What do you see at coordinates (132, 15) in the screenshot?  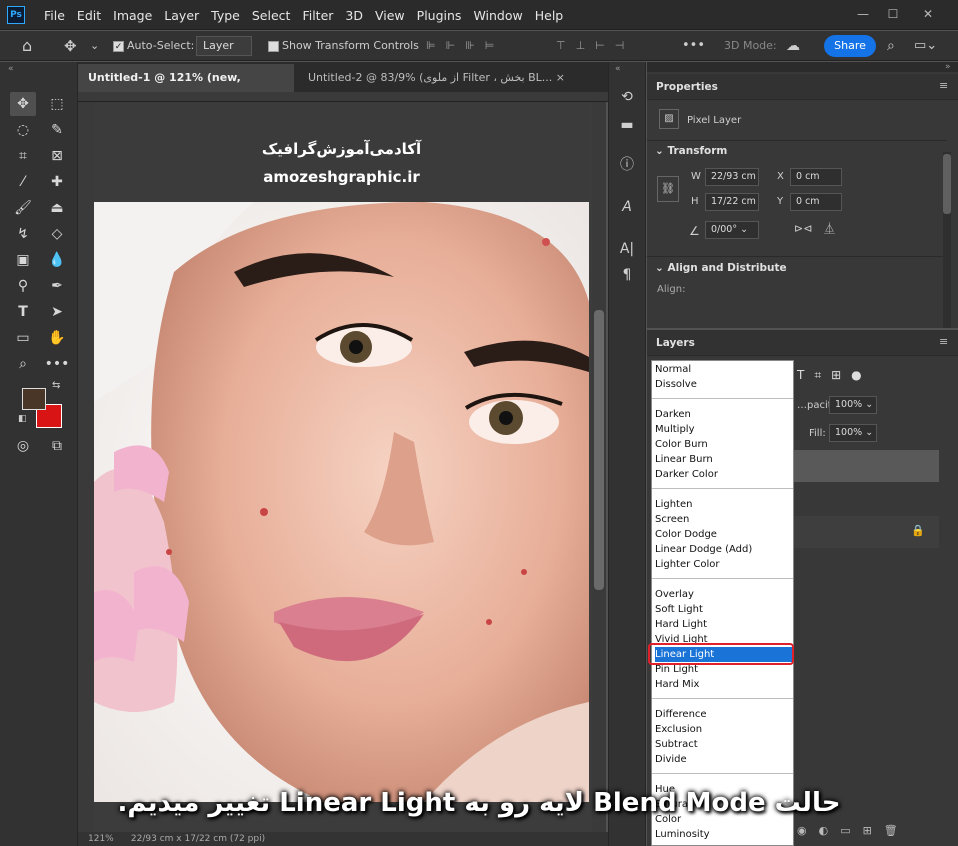 I see `menu-item-image: Image` at bounding box center [132, 15].